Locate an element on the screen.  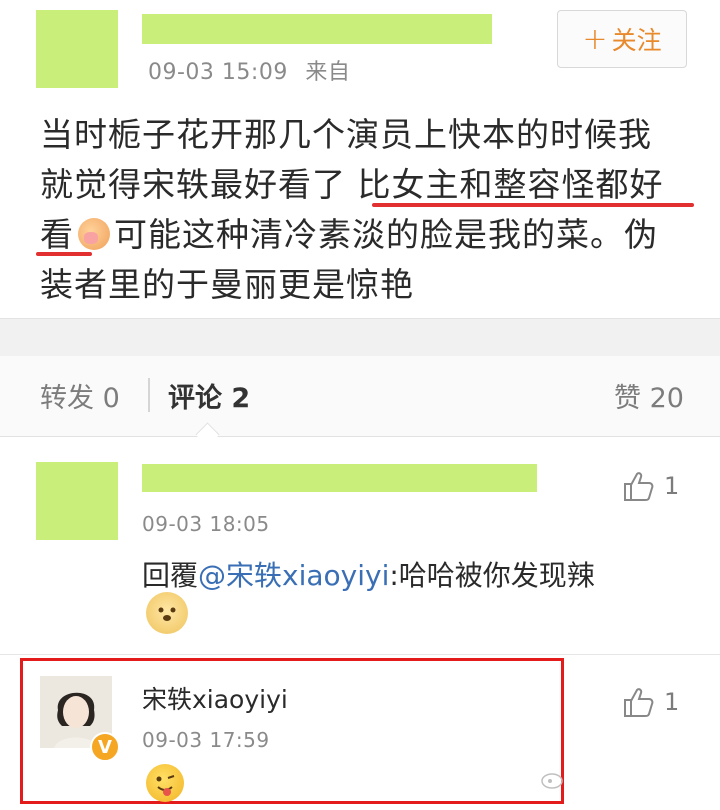
follow-button: + 关注 is located at coordinates (622, 39).